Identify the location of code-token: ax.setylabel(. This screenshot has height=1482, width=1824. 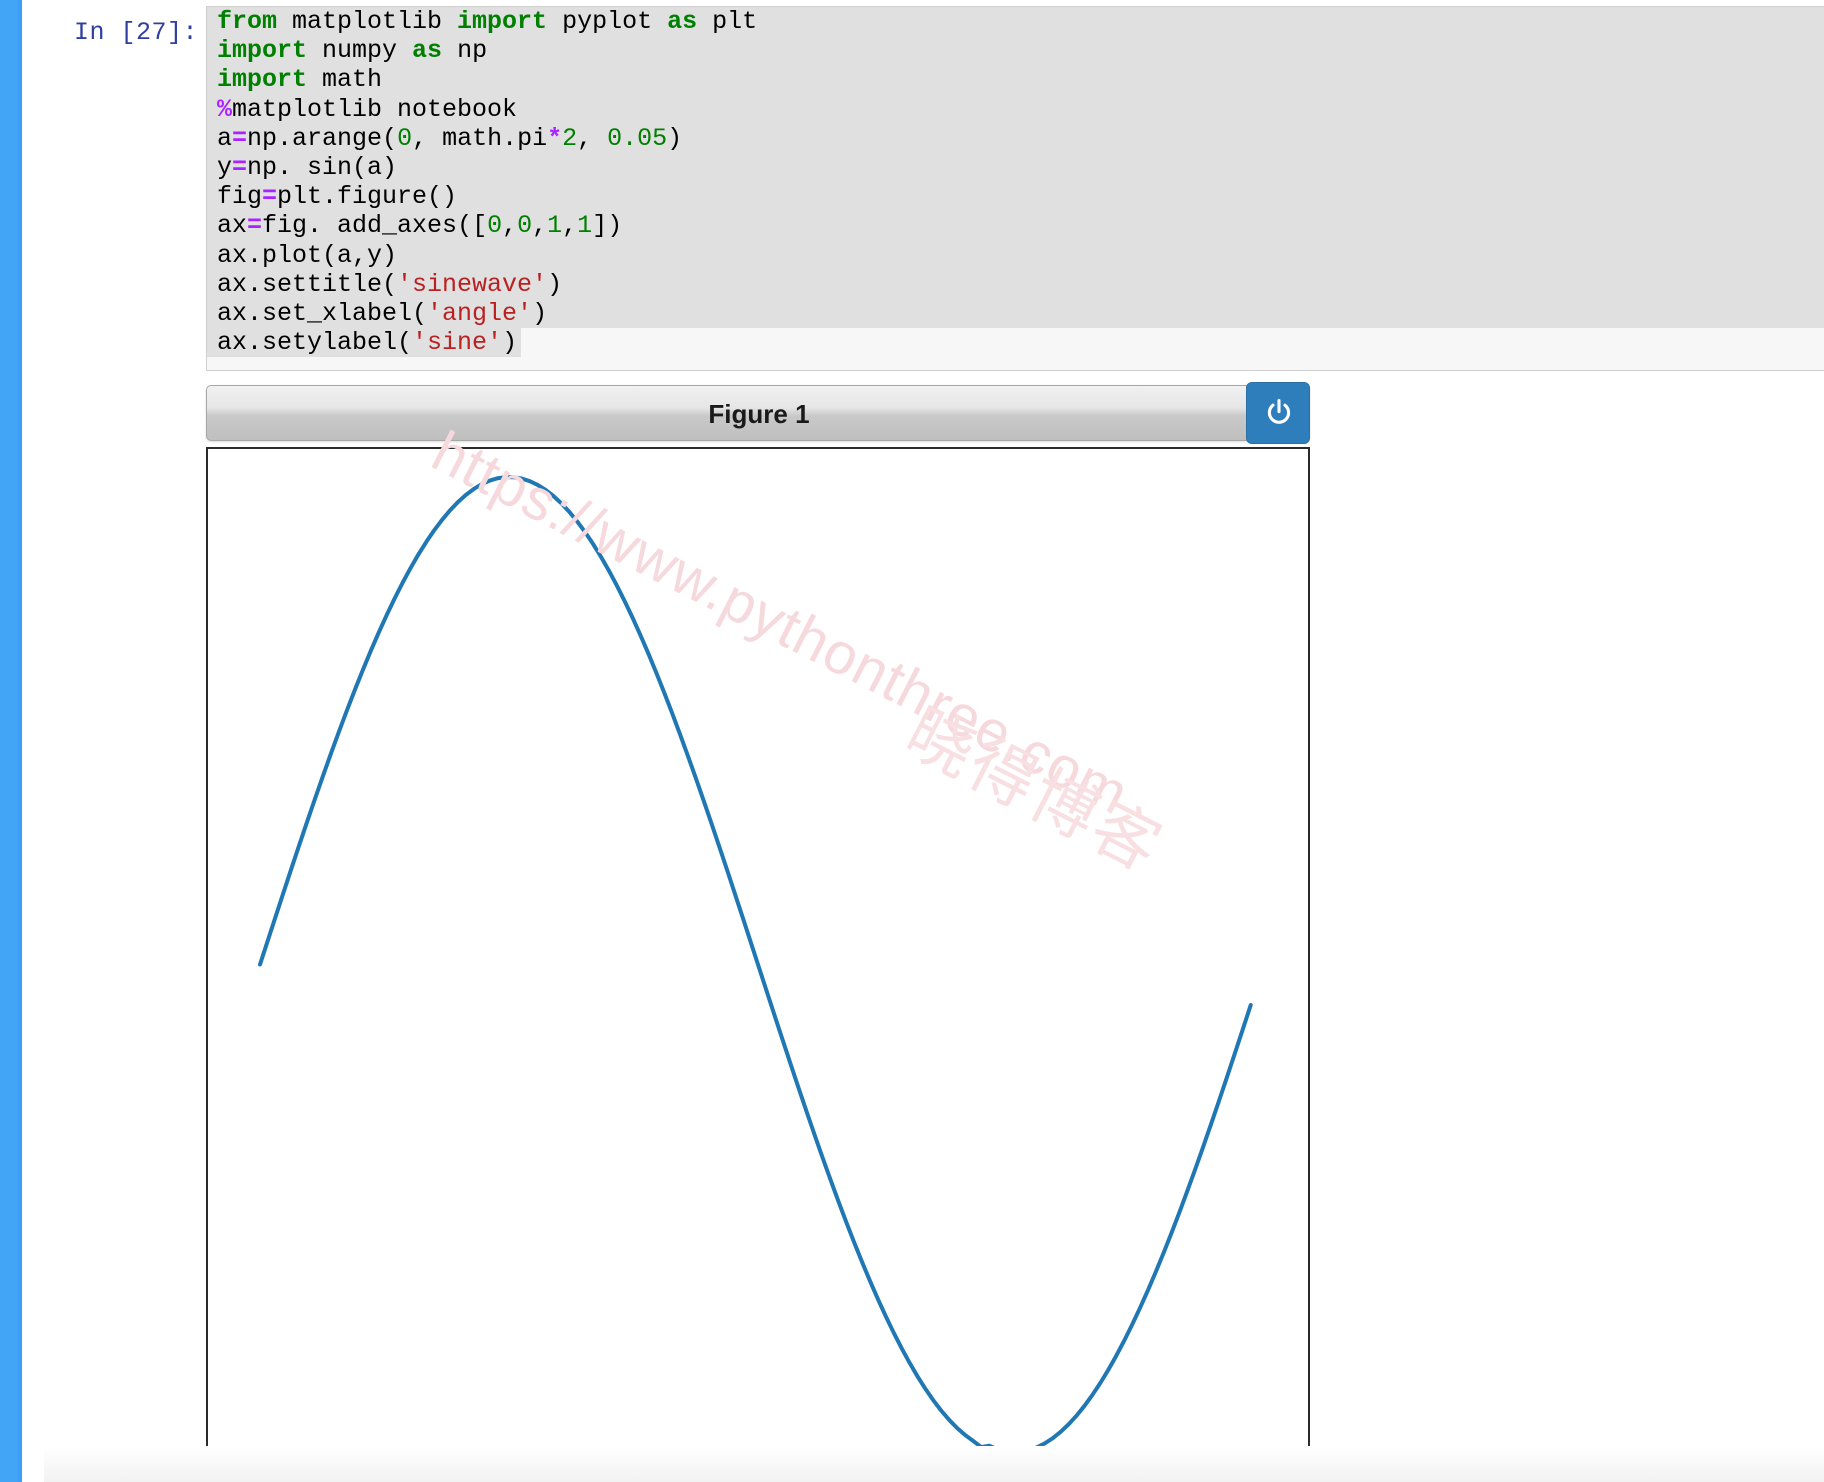
(315, 343).